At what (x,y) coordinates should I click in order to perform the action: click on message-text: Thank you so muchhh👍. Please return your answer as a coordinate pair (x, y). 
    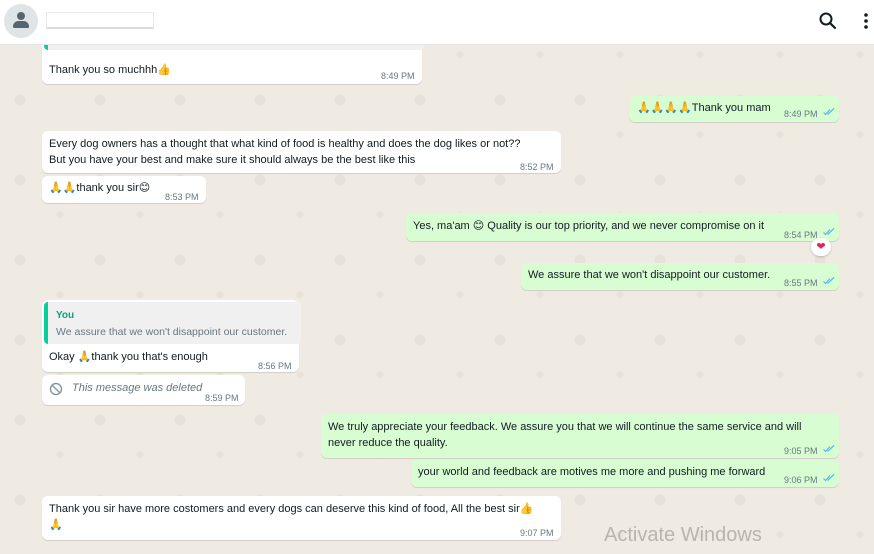
    Looking at the image, I should click on (110, 70).